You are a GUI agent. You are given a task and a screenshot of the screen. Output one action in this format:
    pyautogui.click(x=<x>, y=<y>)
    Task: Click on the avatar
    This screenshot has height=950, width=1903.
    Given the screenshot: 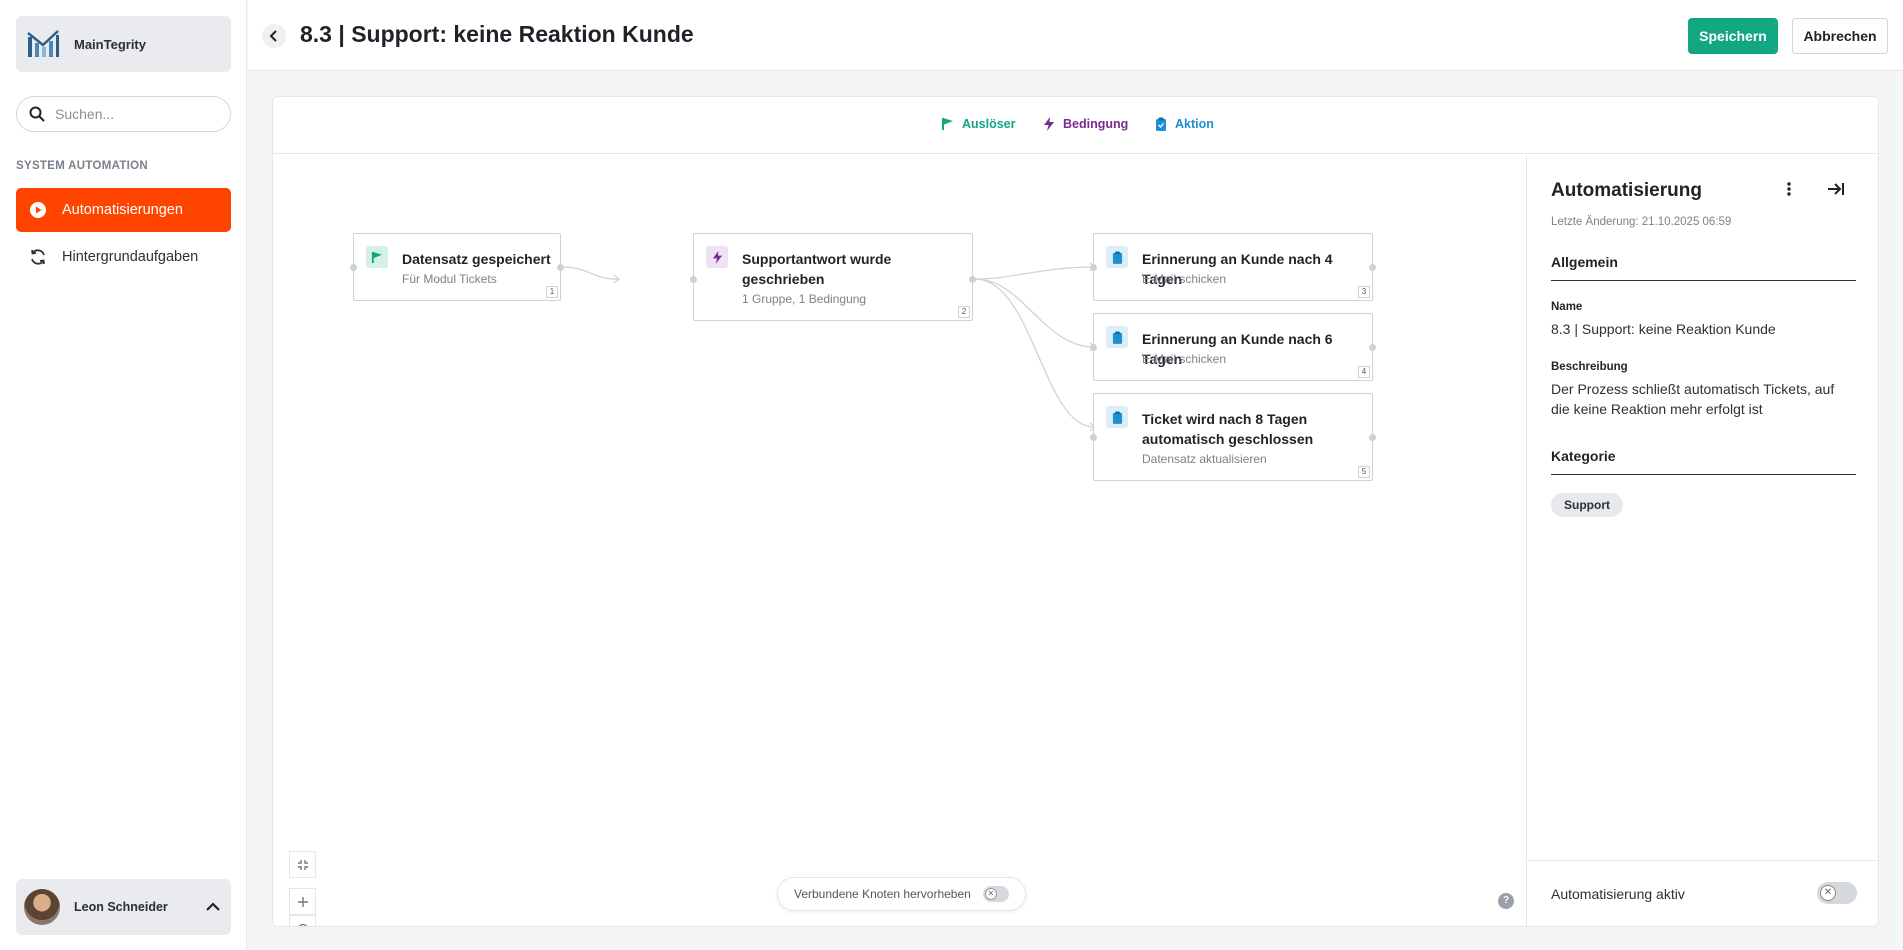 What is the action you would take?
    pyautogui.click(x=42, y=907)
    